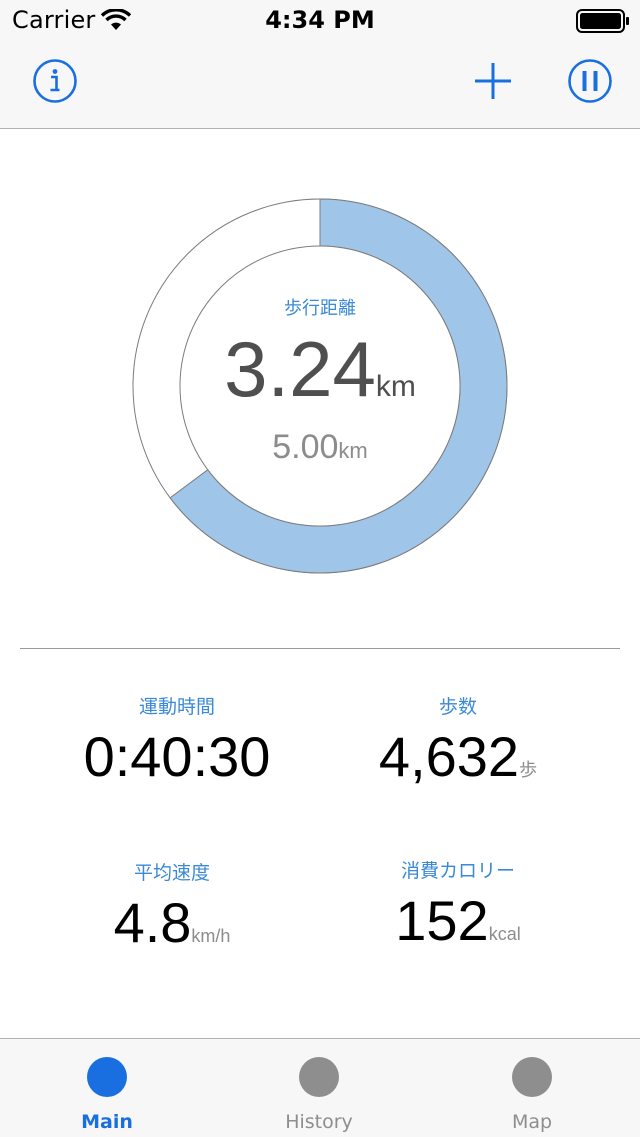  I want to click on pause-circle-icon, so click(590, 81).